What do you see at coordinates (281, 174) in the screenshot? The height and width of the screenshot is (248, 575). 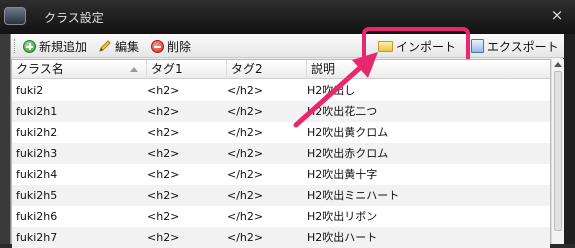 I see `table-row: fuki2h4 <h2> </h2> H2吹出黄十字` at bounding box center [281, 174].